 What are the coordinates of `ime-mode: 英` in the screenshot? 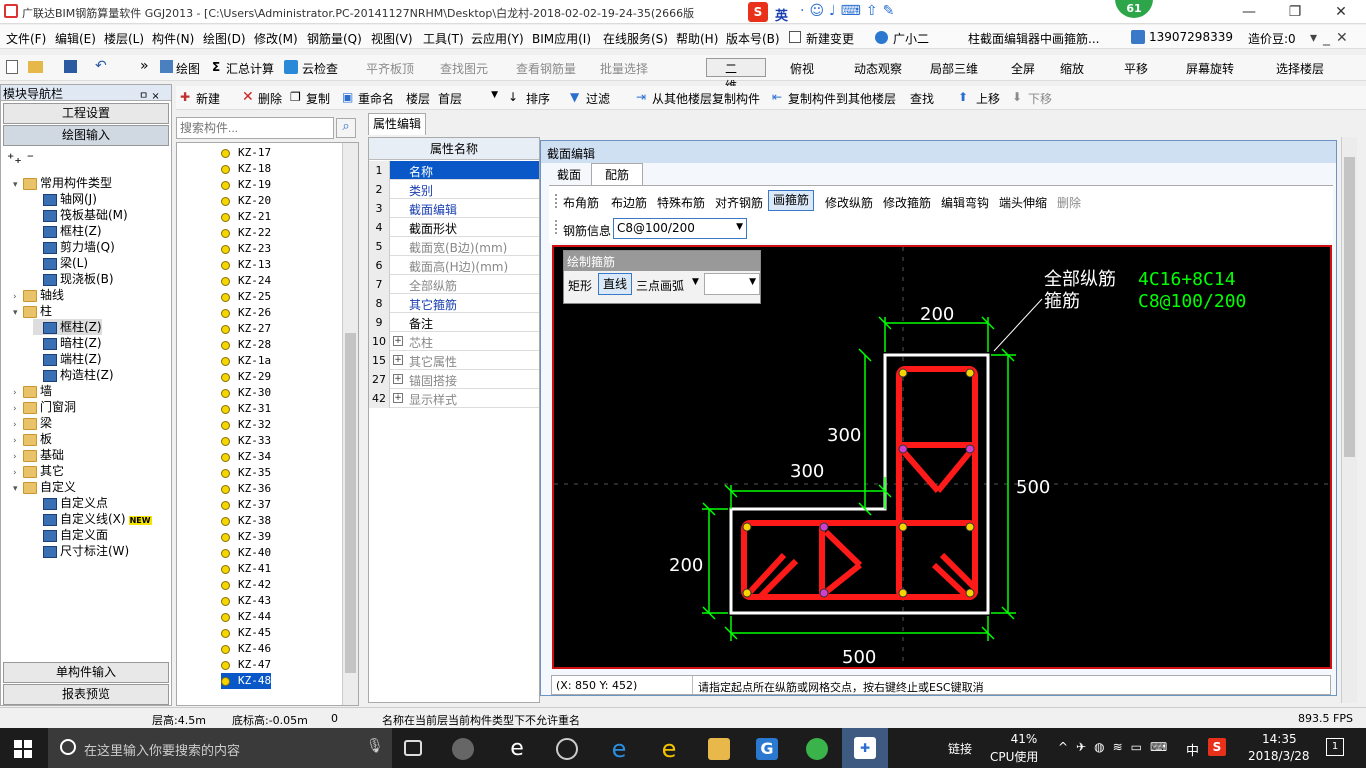 It's located at (781, 14).